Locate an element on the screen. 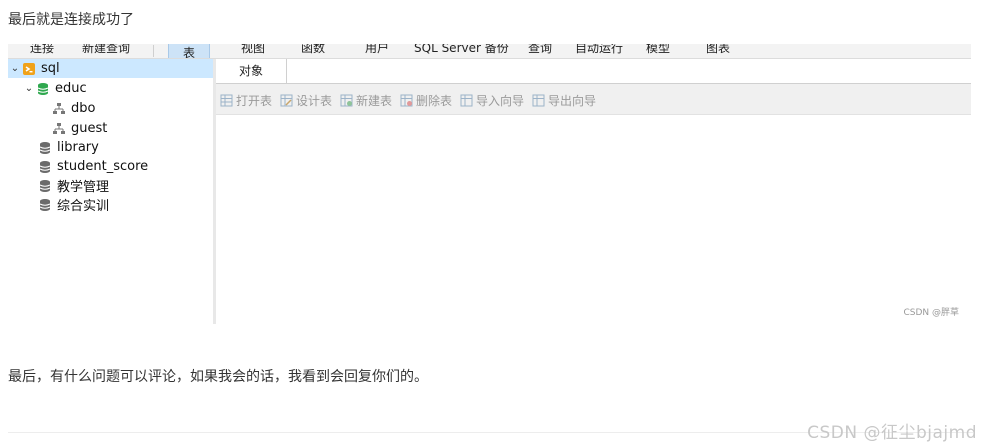 The image size is (981, 446). closing-text: 最后，有什么问题可以评论，如果我会的话，我看到会回复你们的。 is located at coordinates (218, 377).